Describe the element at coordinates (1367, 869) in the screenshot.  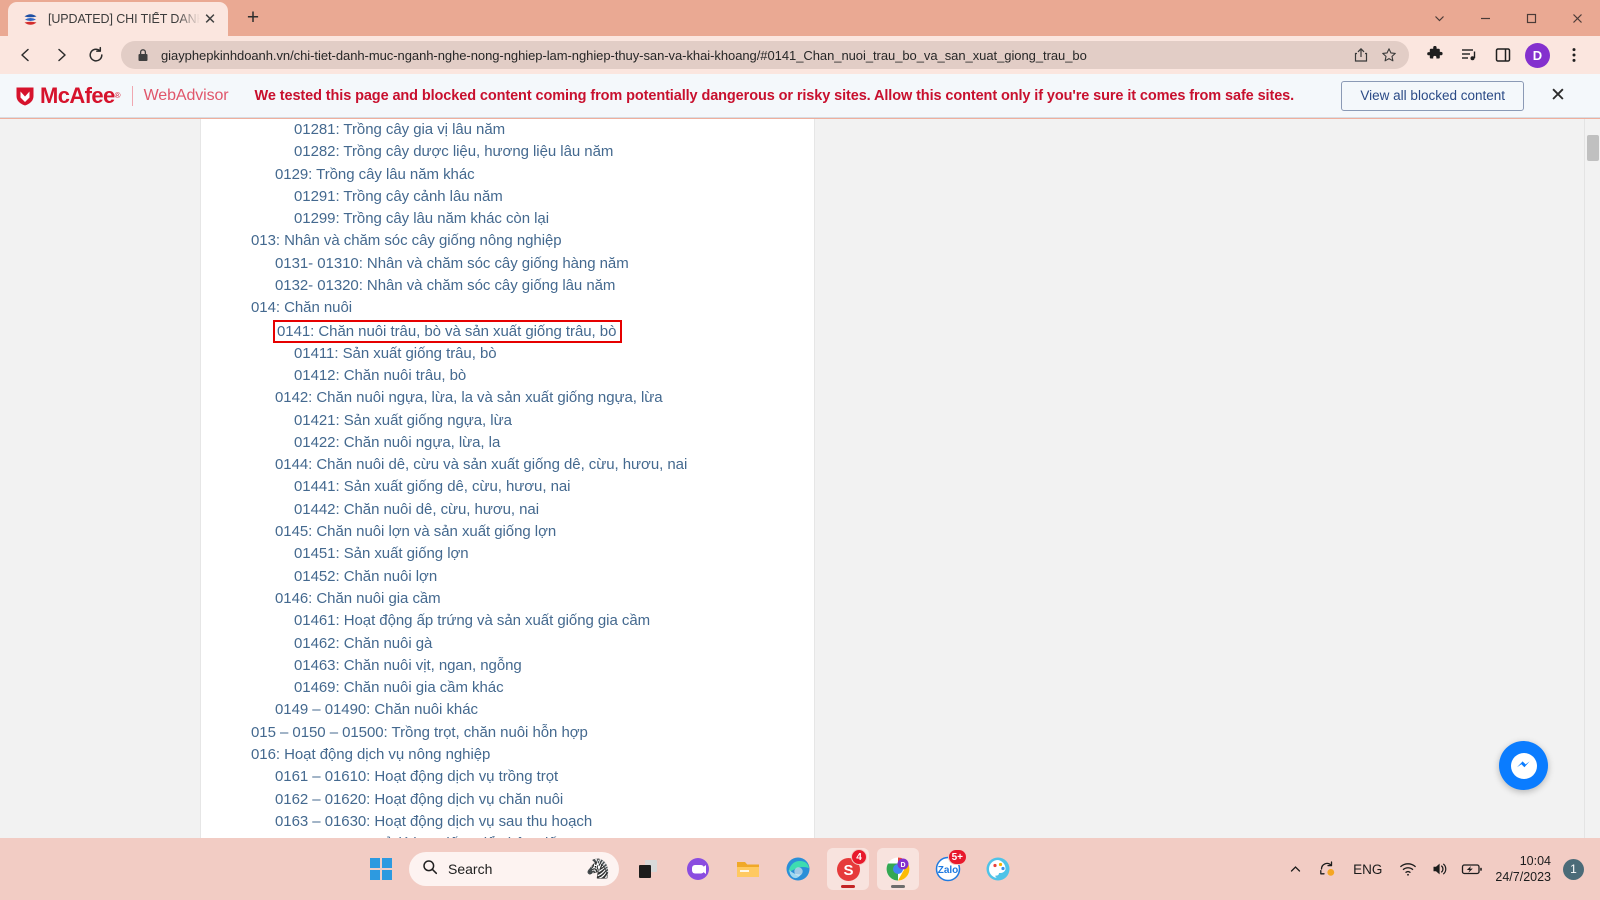
I see `language-indicator: ENG` at that location.